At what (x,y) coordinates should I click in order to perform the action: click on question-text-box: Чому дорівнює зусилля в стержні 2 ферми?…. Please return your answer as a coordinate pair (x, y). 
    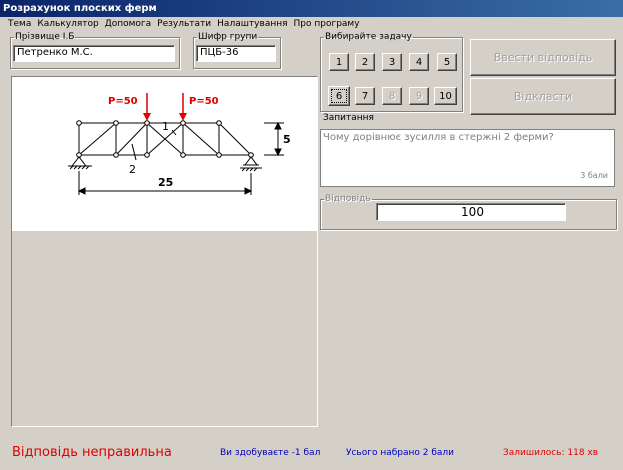
    Looking at the image, I should click on (467, 158).